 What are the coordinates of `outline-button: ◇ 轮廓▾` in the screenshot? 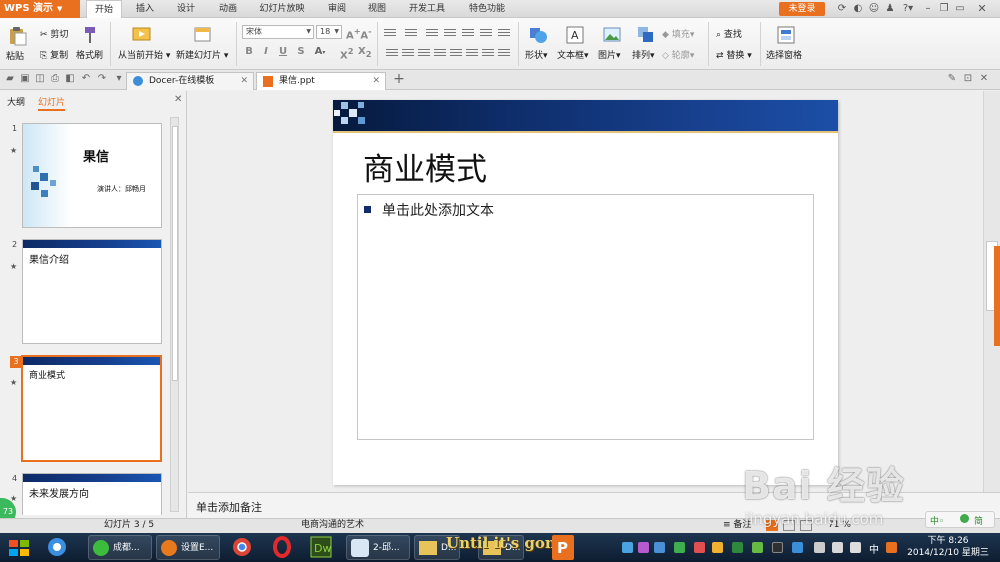 It's located at (678, 54).